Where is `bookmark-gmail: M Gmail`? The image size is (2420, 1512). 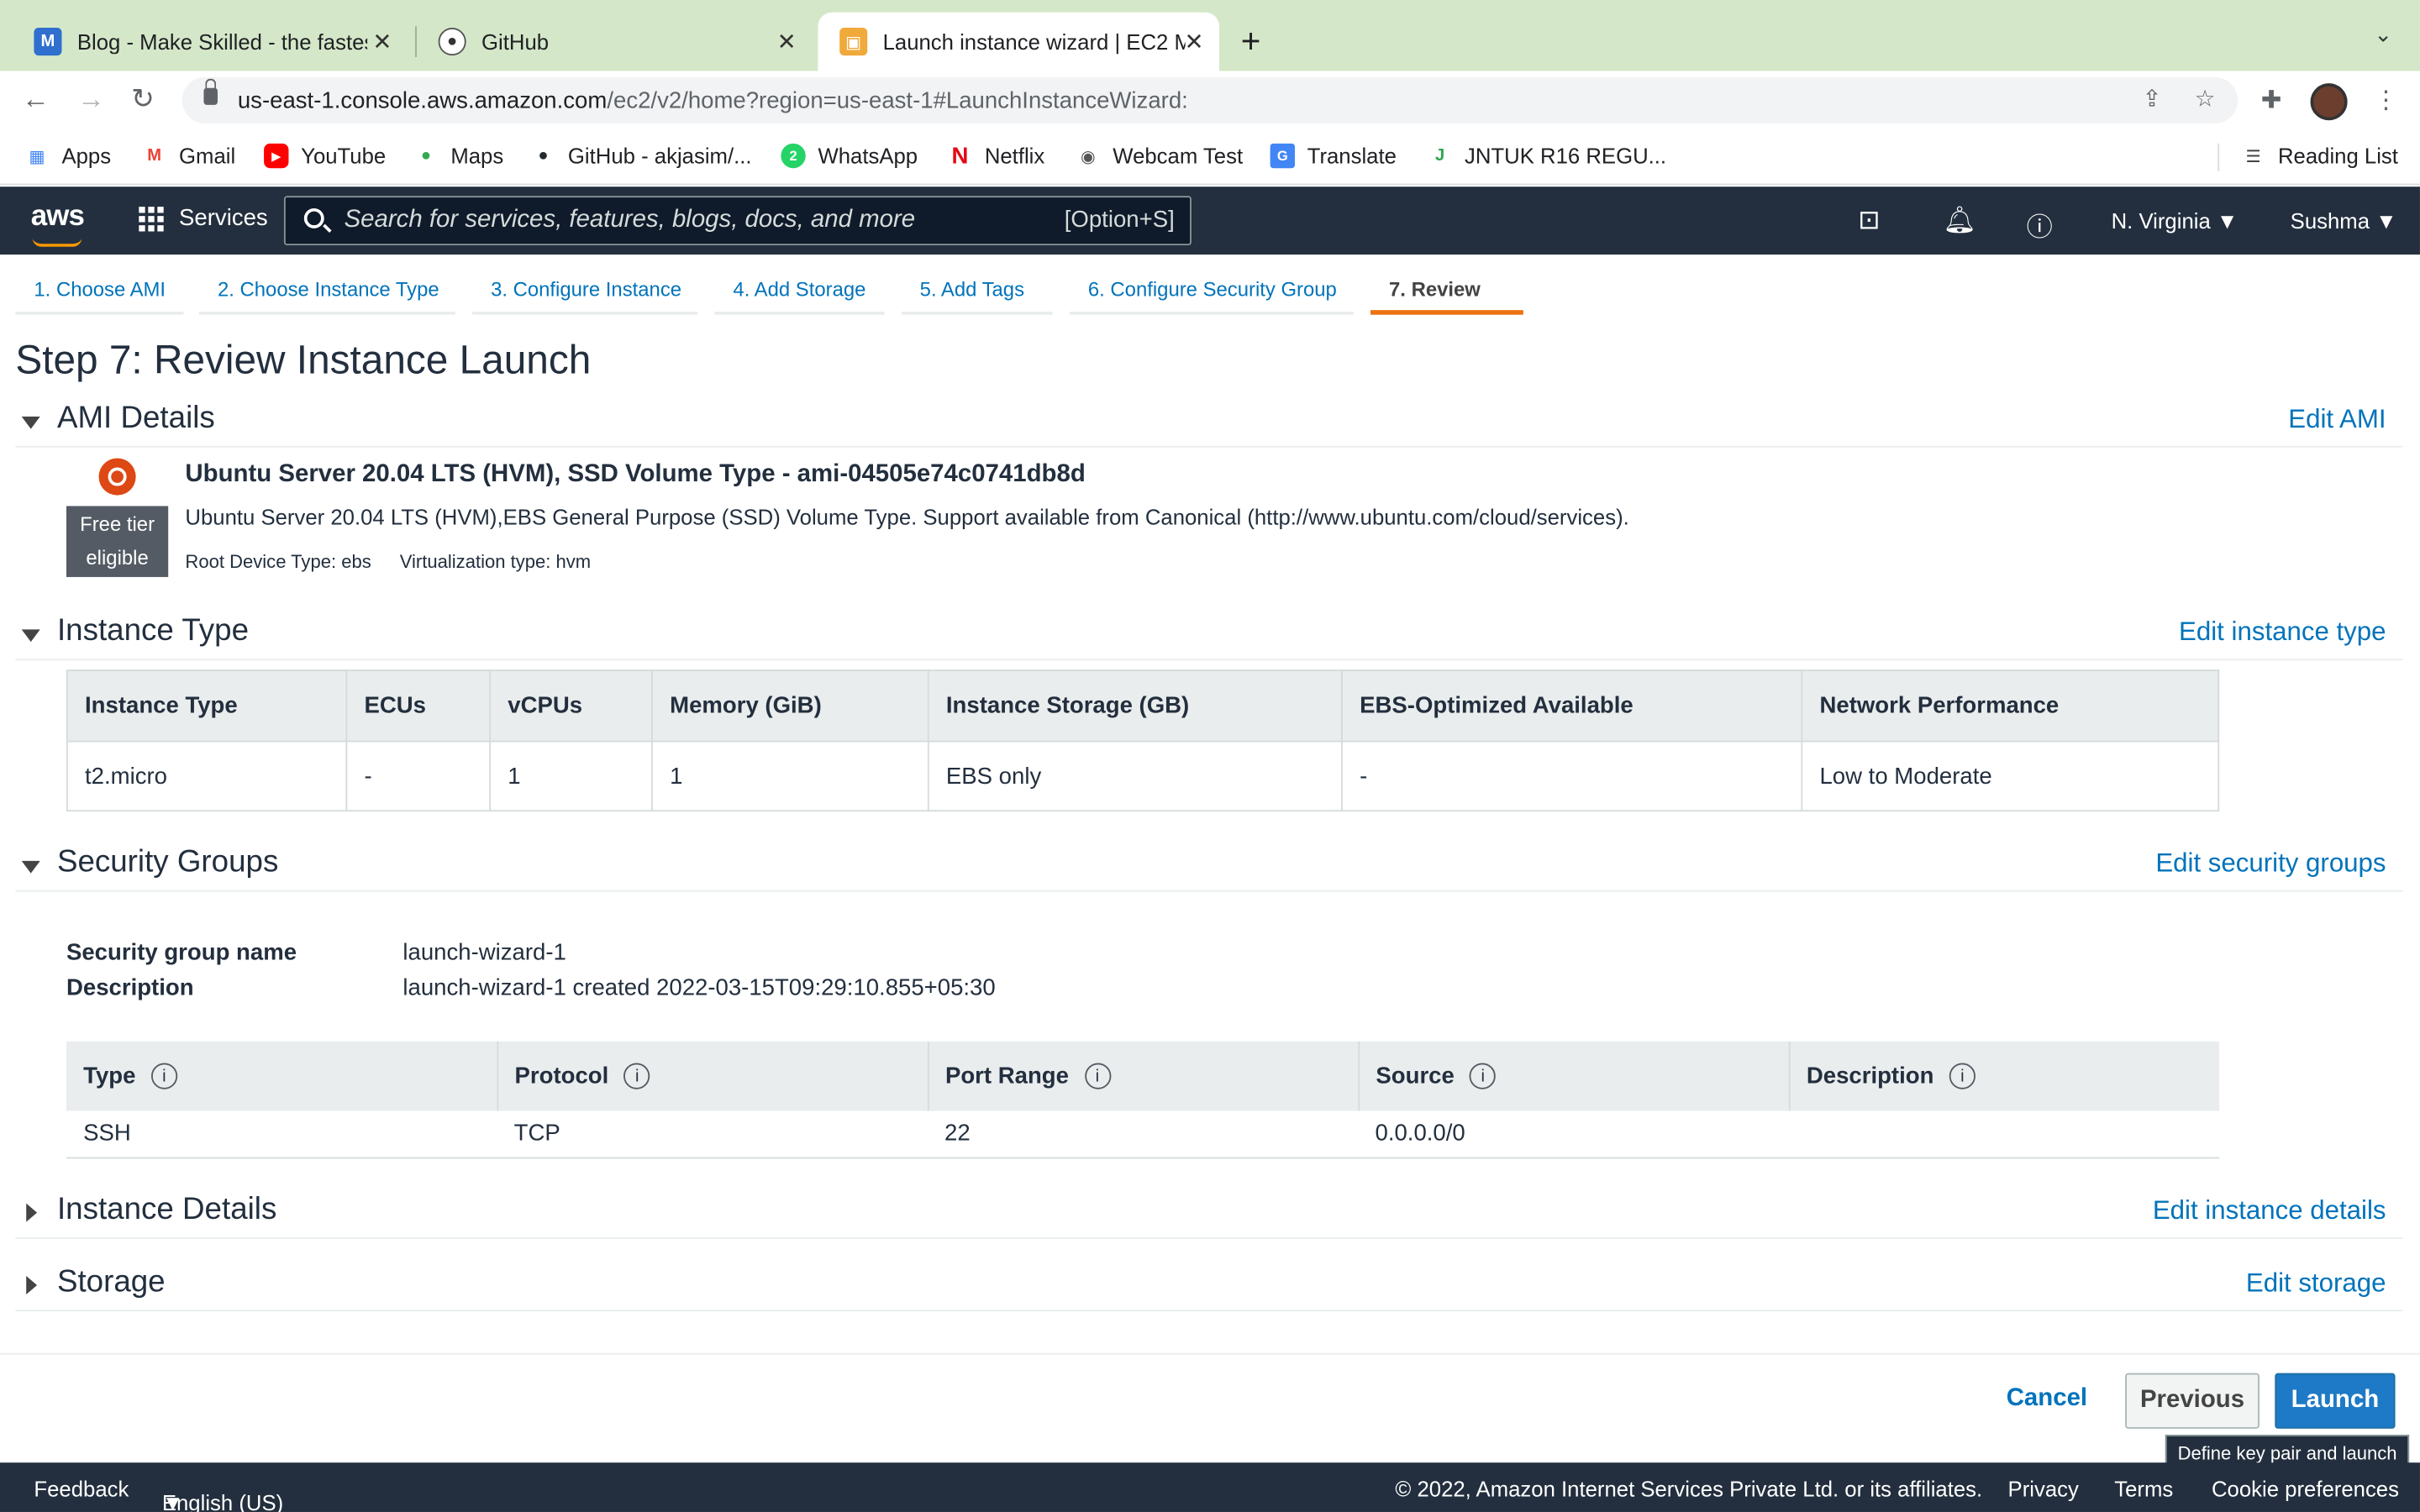 bookmark-gmail: M Gmail is located at coordinates (188, 156).